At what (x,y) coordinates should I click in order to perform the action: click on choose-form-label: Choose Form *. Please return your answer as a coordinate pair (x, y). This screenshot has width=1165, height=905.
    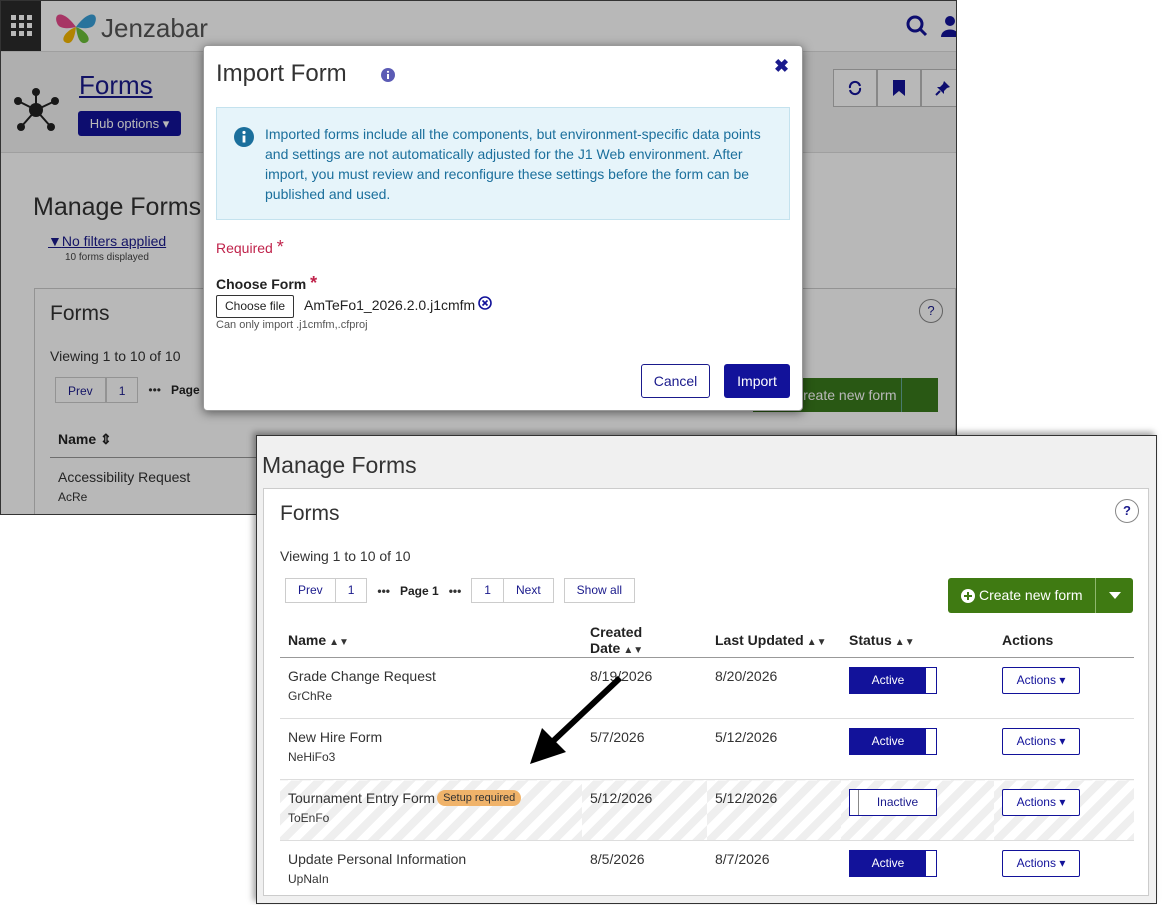
    Looking at the image, I should click on (266, 283).